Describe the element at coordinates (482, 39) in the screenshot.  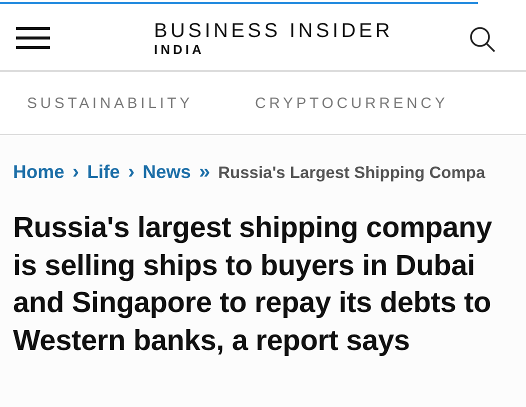
I see `search-icon` at that location.